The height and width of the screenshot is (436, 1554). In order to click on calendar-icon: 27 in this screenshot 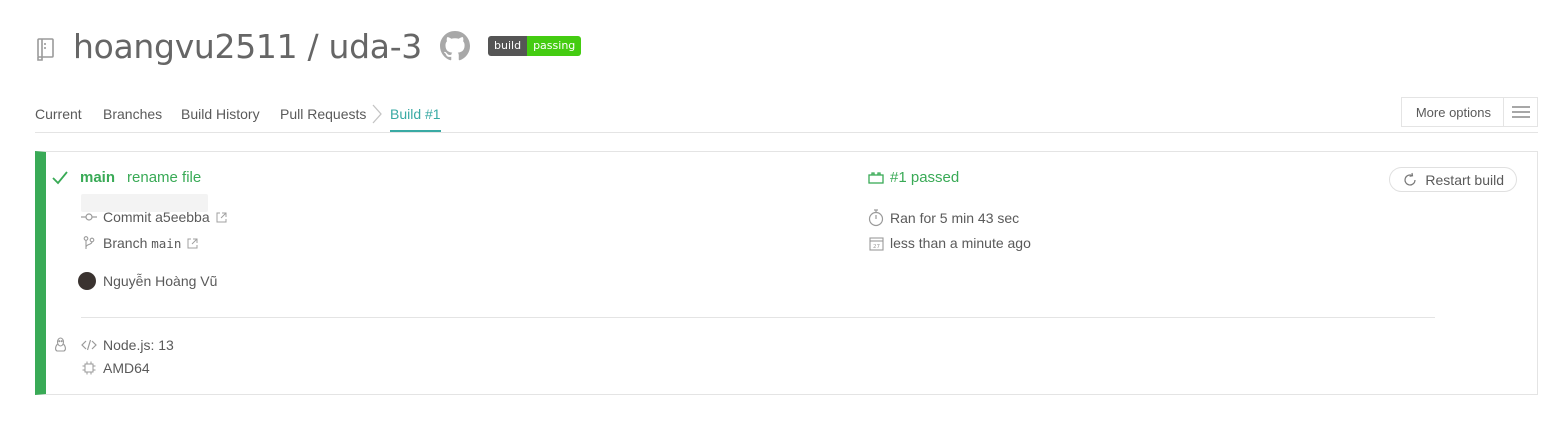, I will do `click(876, 243)`.